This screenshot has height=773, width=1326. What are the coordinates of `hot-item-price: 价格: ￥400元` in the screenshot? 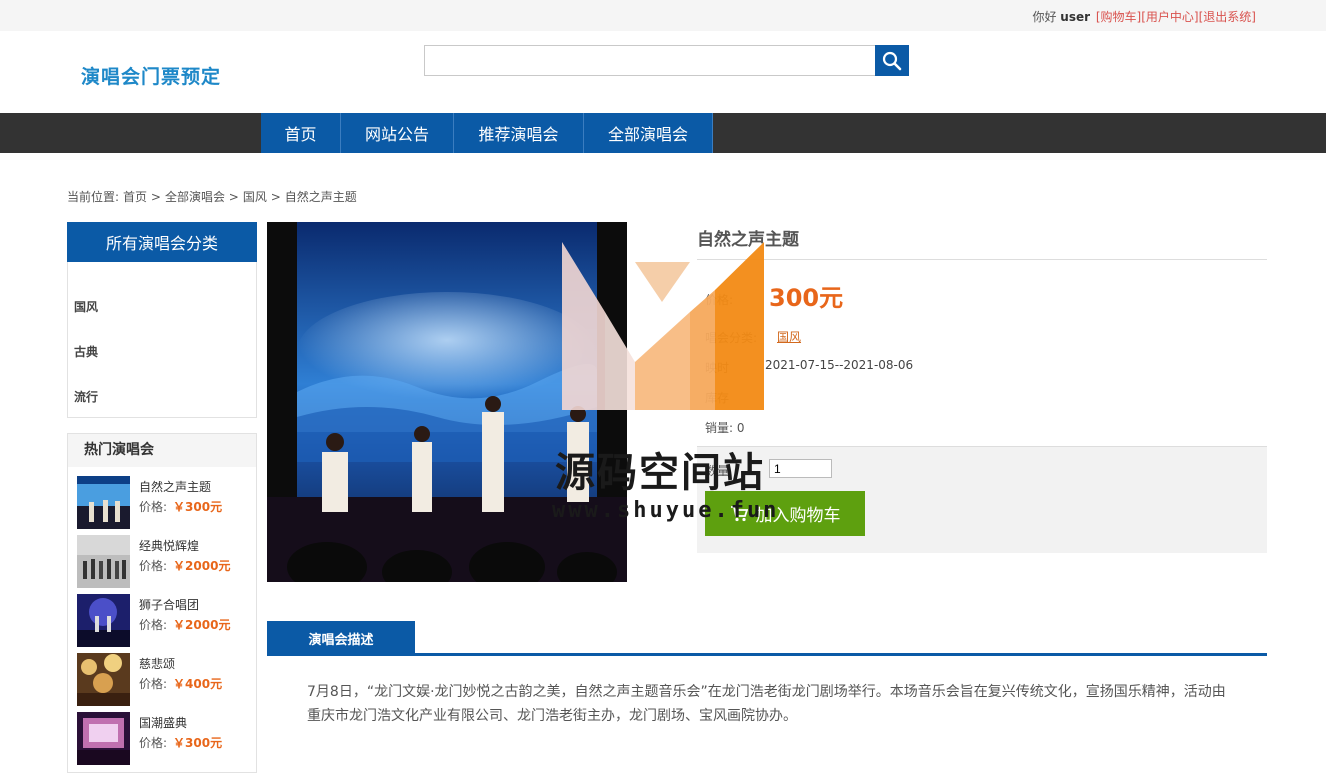 It's located at (180, 683).